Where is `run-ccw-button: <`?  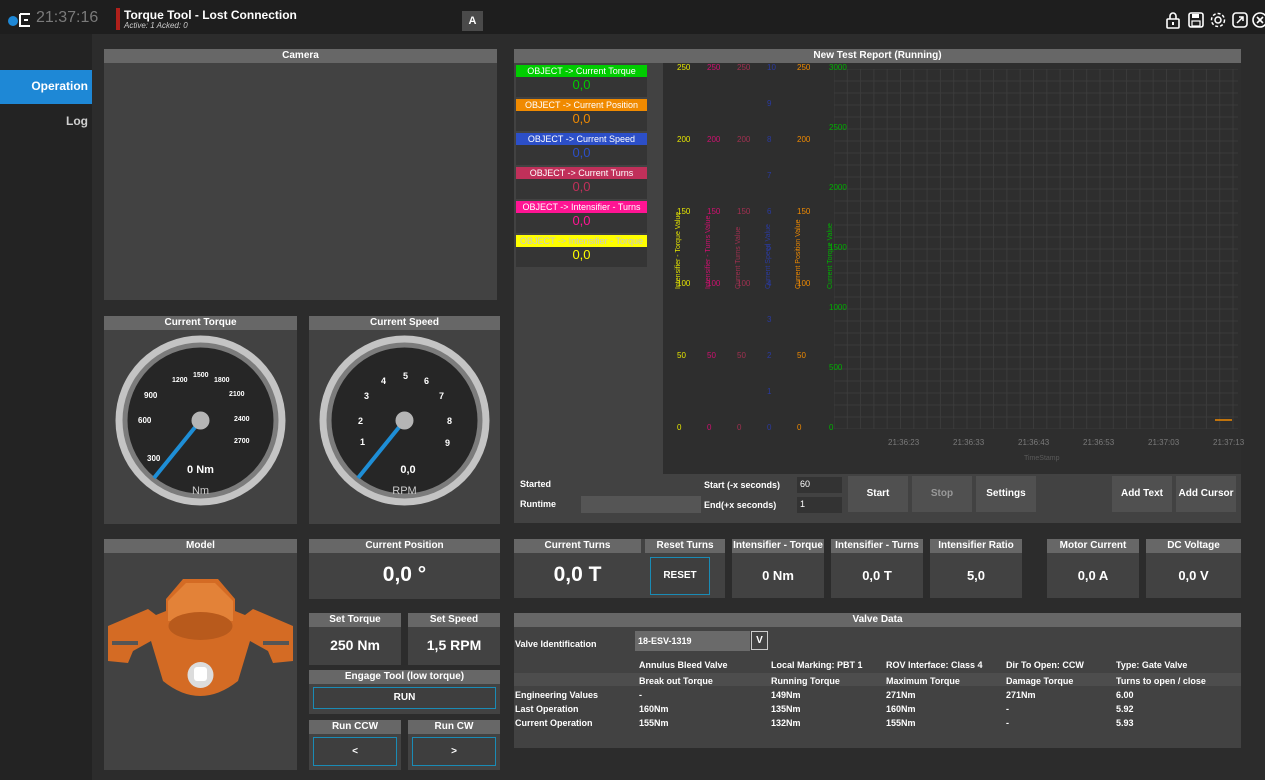
run-ccw-button: < is located at coordinates (355, 751).